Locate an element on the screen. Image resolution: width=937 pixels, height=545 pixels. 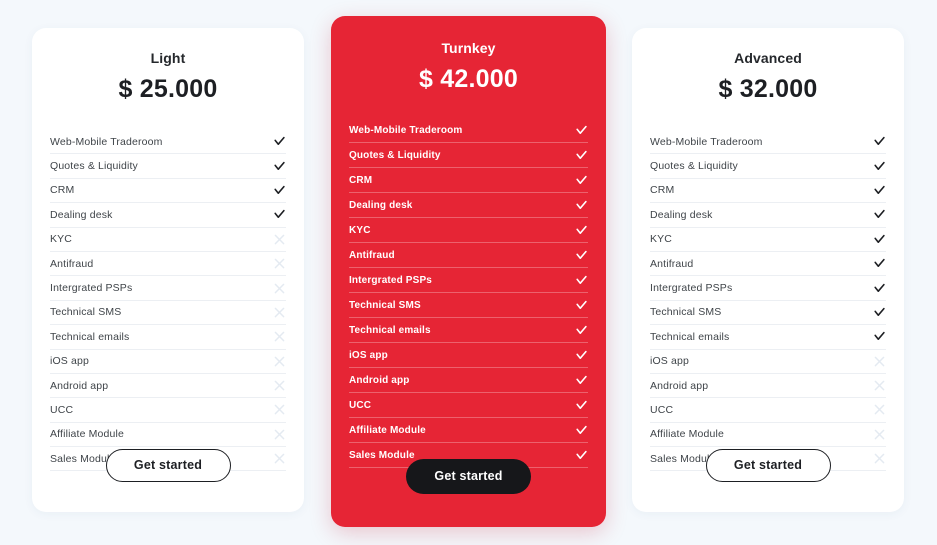
feature-label: Affiliate Module is located at coordinates (387, 430).